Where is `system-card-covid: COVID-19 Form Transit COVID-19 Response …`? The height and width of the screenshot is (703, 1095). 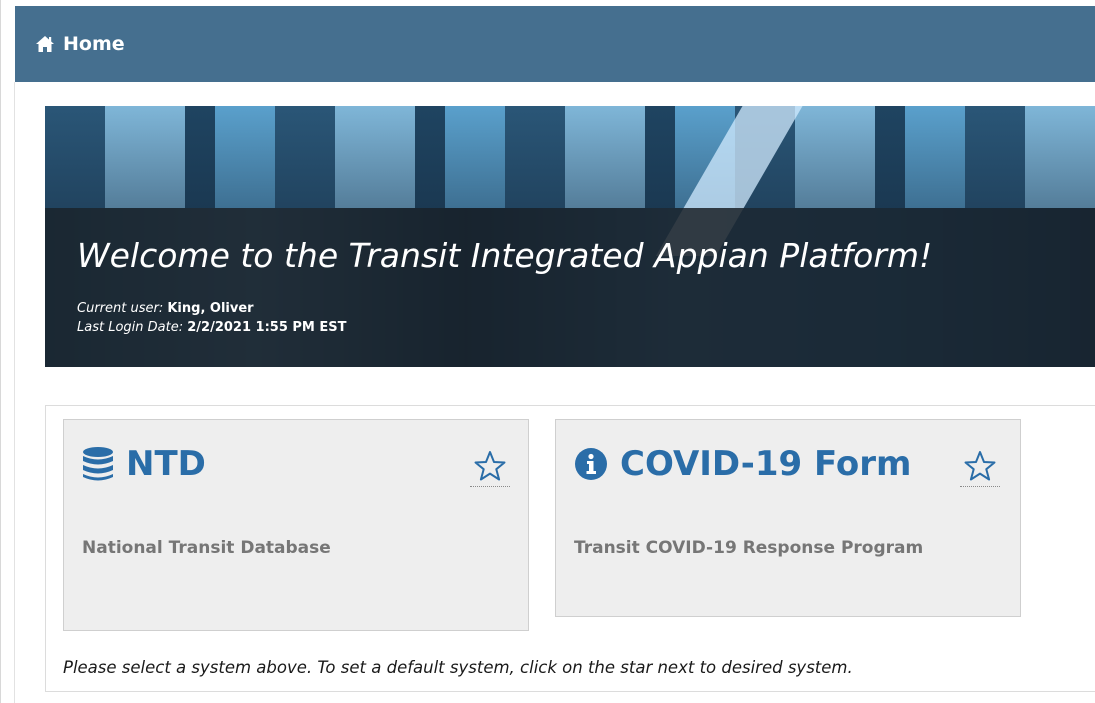 system-card-covid: COVID-19 Form Transit COVID-19 Response … is located at coordinates (788, 518).